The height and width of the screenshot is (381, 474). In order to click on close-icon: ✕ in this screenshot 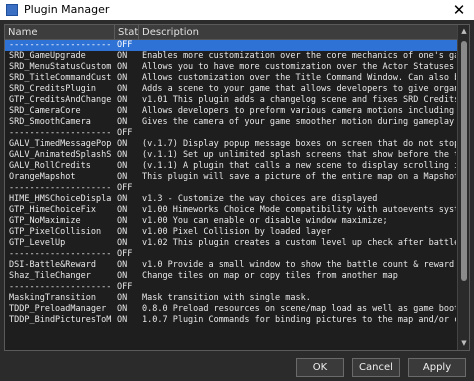, I will do `click(459, 10)`.